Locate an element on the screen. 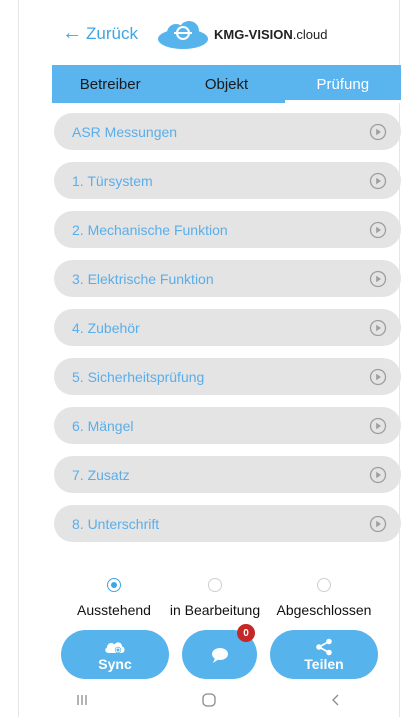 This screenshot has height=717, width=418. cloud-logo-icon is located at coordinates (183, 35).